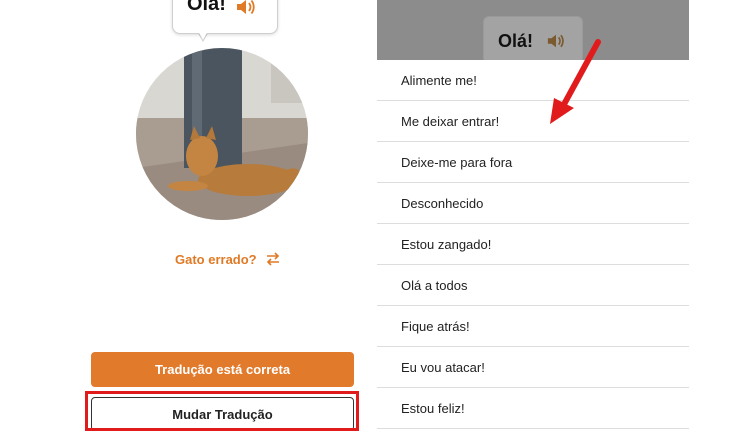 Image resolution: width=754 pixels, height=431 pixels. What do you see at coordinates (222, 411) in the screenshot?
I see `highlight-annotation-box` at bounding box center [222, 411].